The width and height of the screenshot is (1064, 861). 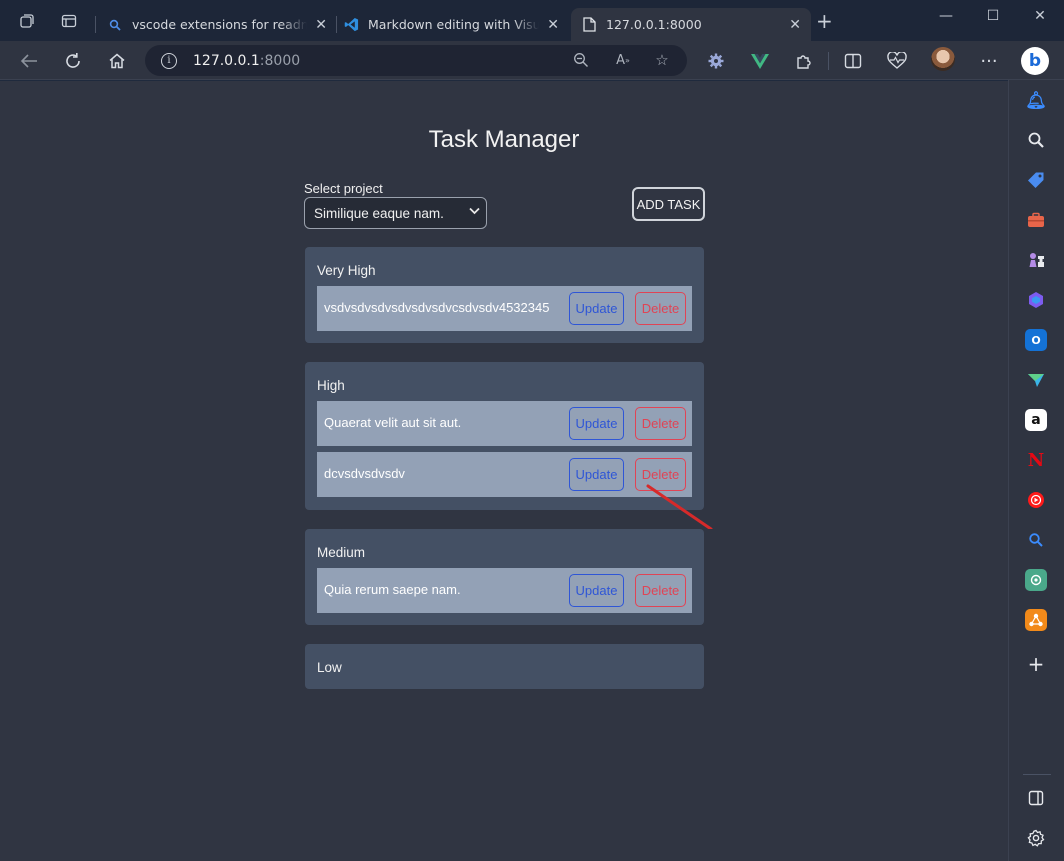 What do you see at coordinates (280, 60) in the screenshot?
I see `address-port: :8000` at bounding box center [280, 60].